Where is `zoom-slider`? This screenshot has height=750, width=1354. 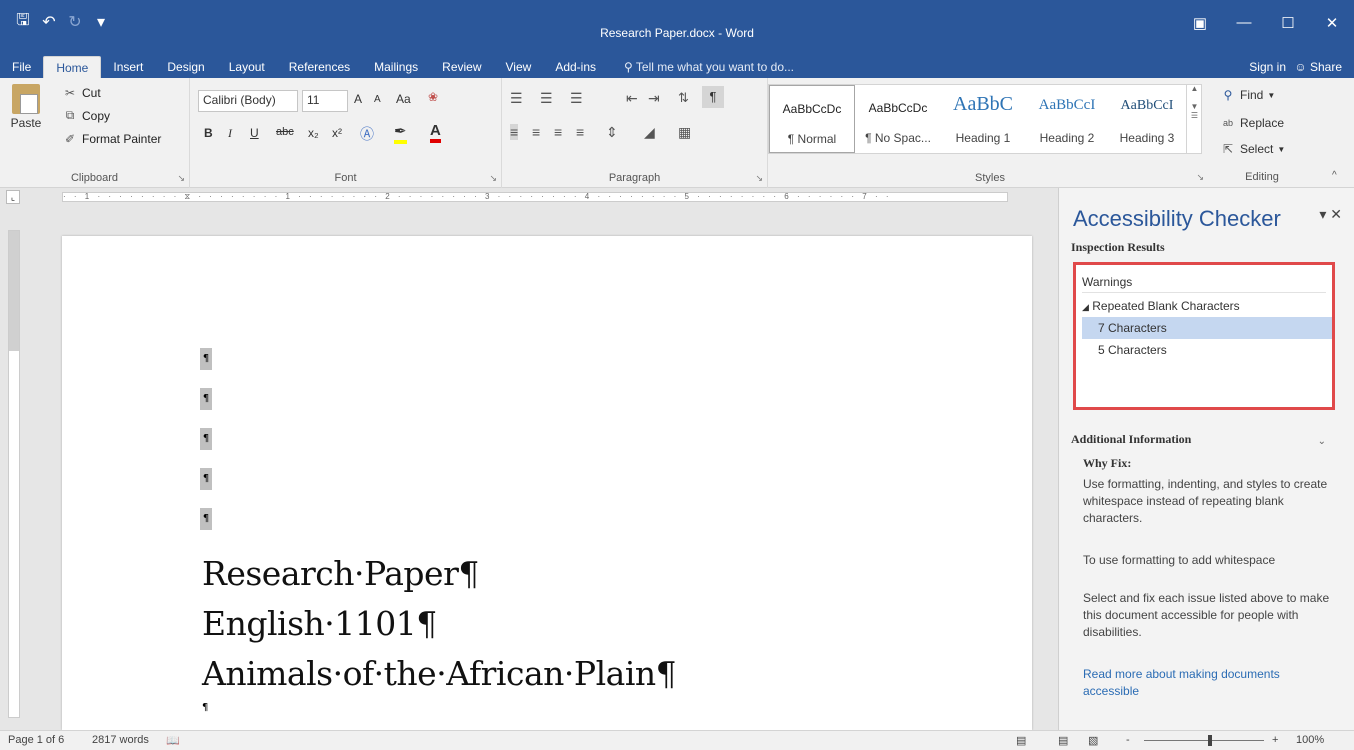
zoom-slider is located at coordinates (1204, 740).